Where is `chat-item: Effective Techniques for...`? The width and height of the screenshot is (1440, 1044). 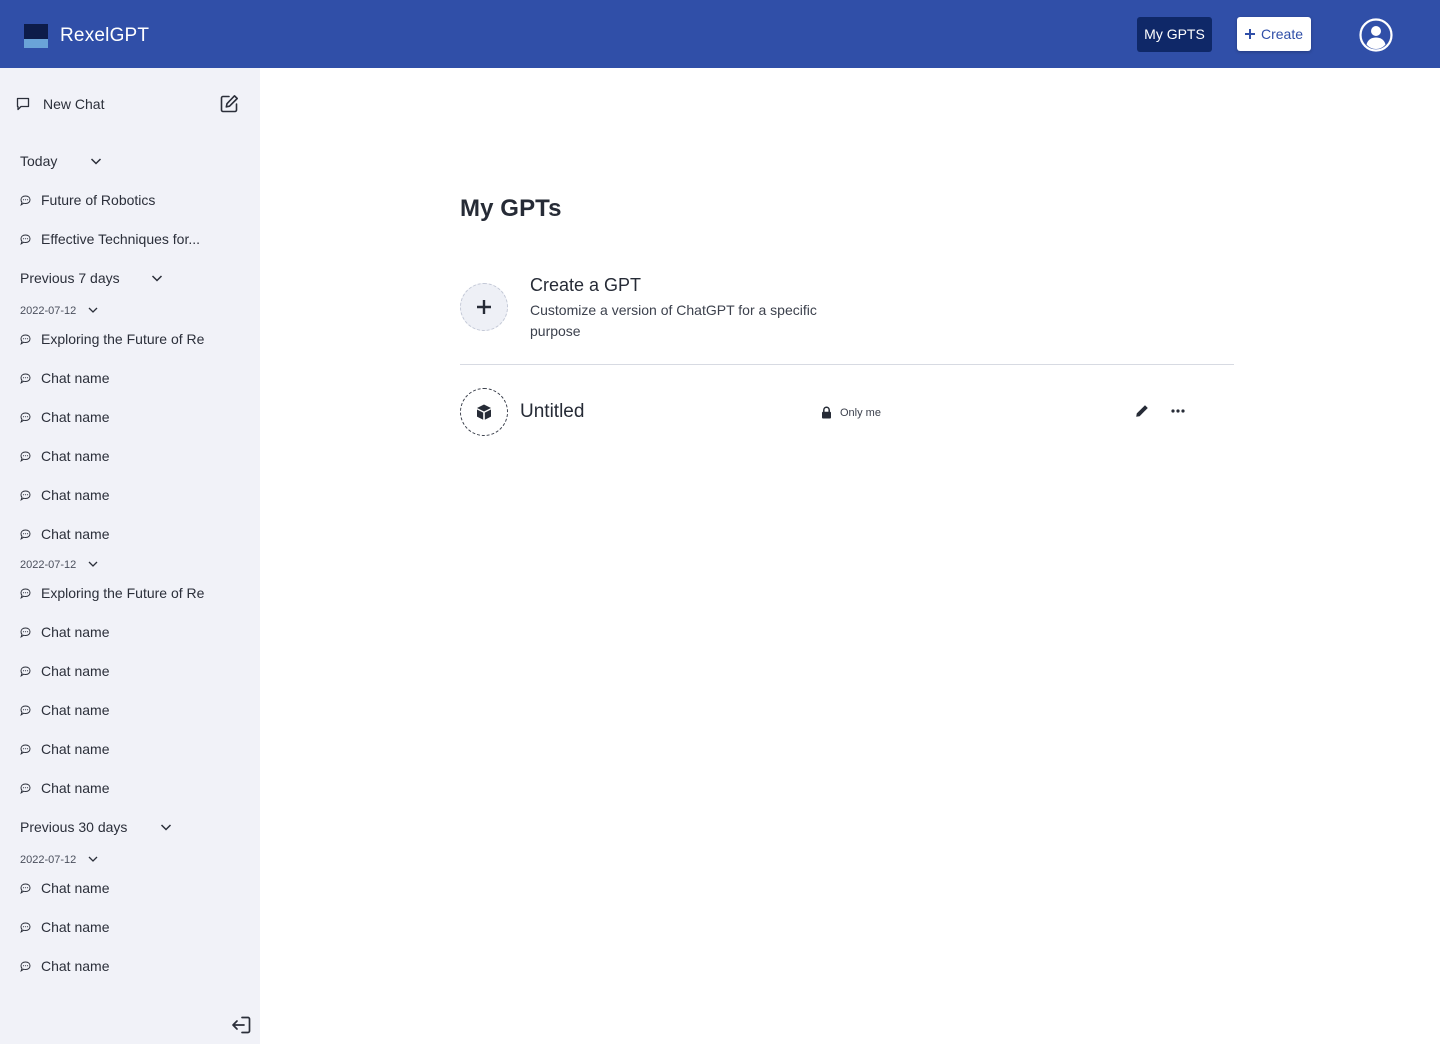 chat-item: Effective Techniques for... is located at coordinates (135, 239).